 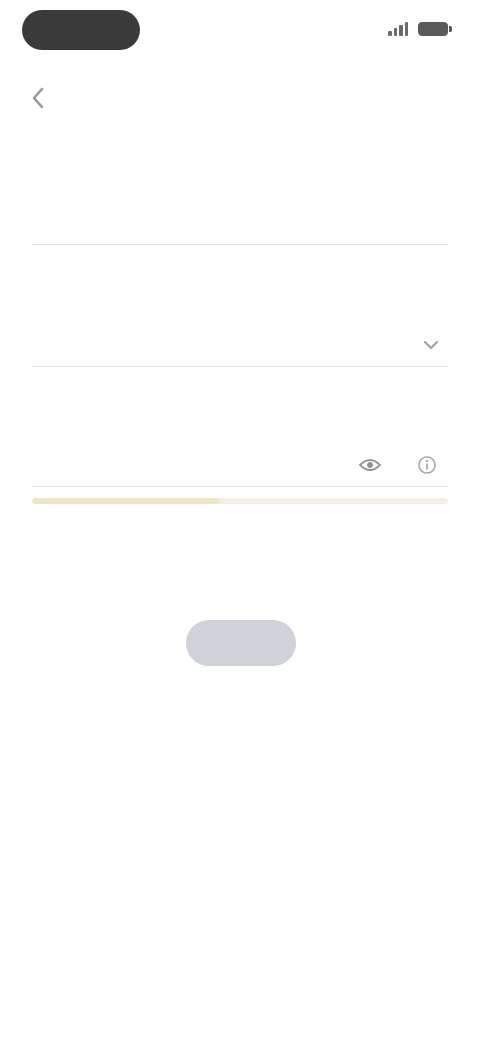 What do you see at coordinates (435, 29) in the screenshot?
I see `battery-icon` at bounding box center [435, 29].